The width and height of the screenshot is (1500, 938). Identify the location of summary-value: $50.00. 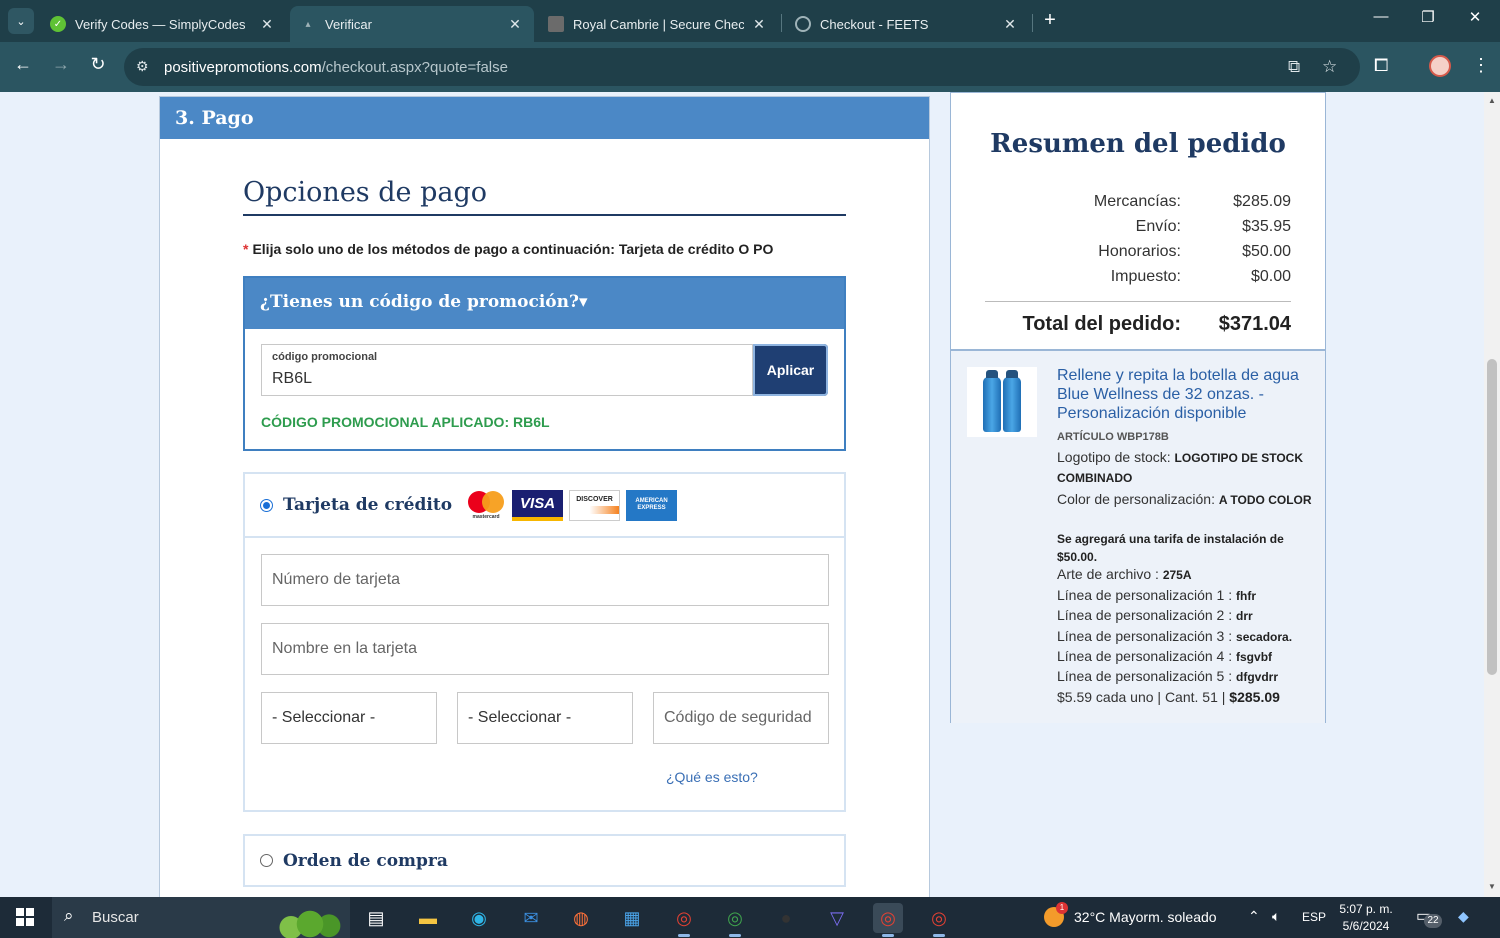
(1266, 251).